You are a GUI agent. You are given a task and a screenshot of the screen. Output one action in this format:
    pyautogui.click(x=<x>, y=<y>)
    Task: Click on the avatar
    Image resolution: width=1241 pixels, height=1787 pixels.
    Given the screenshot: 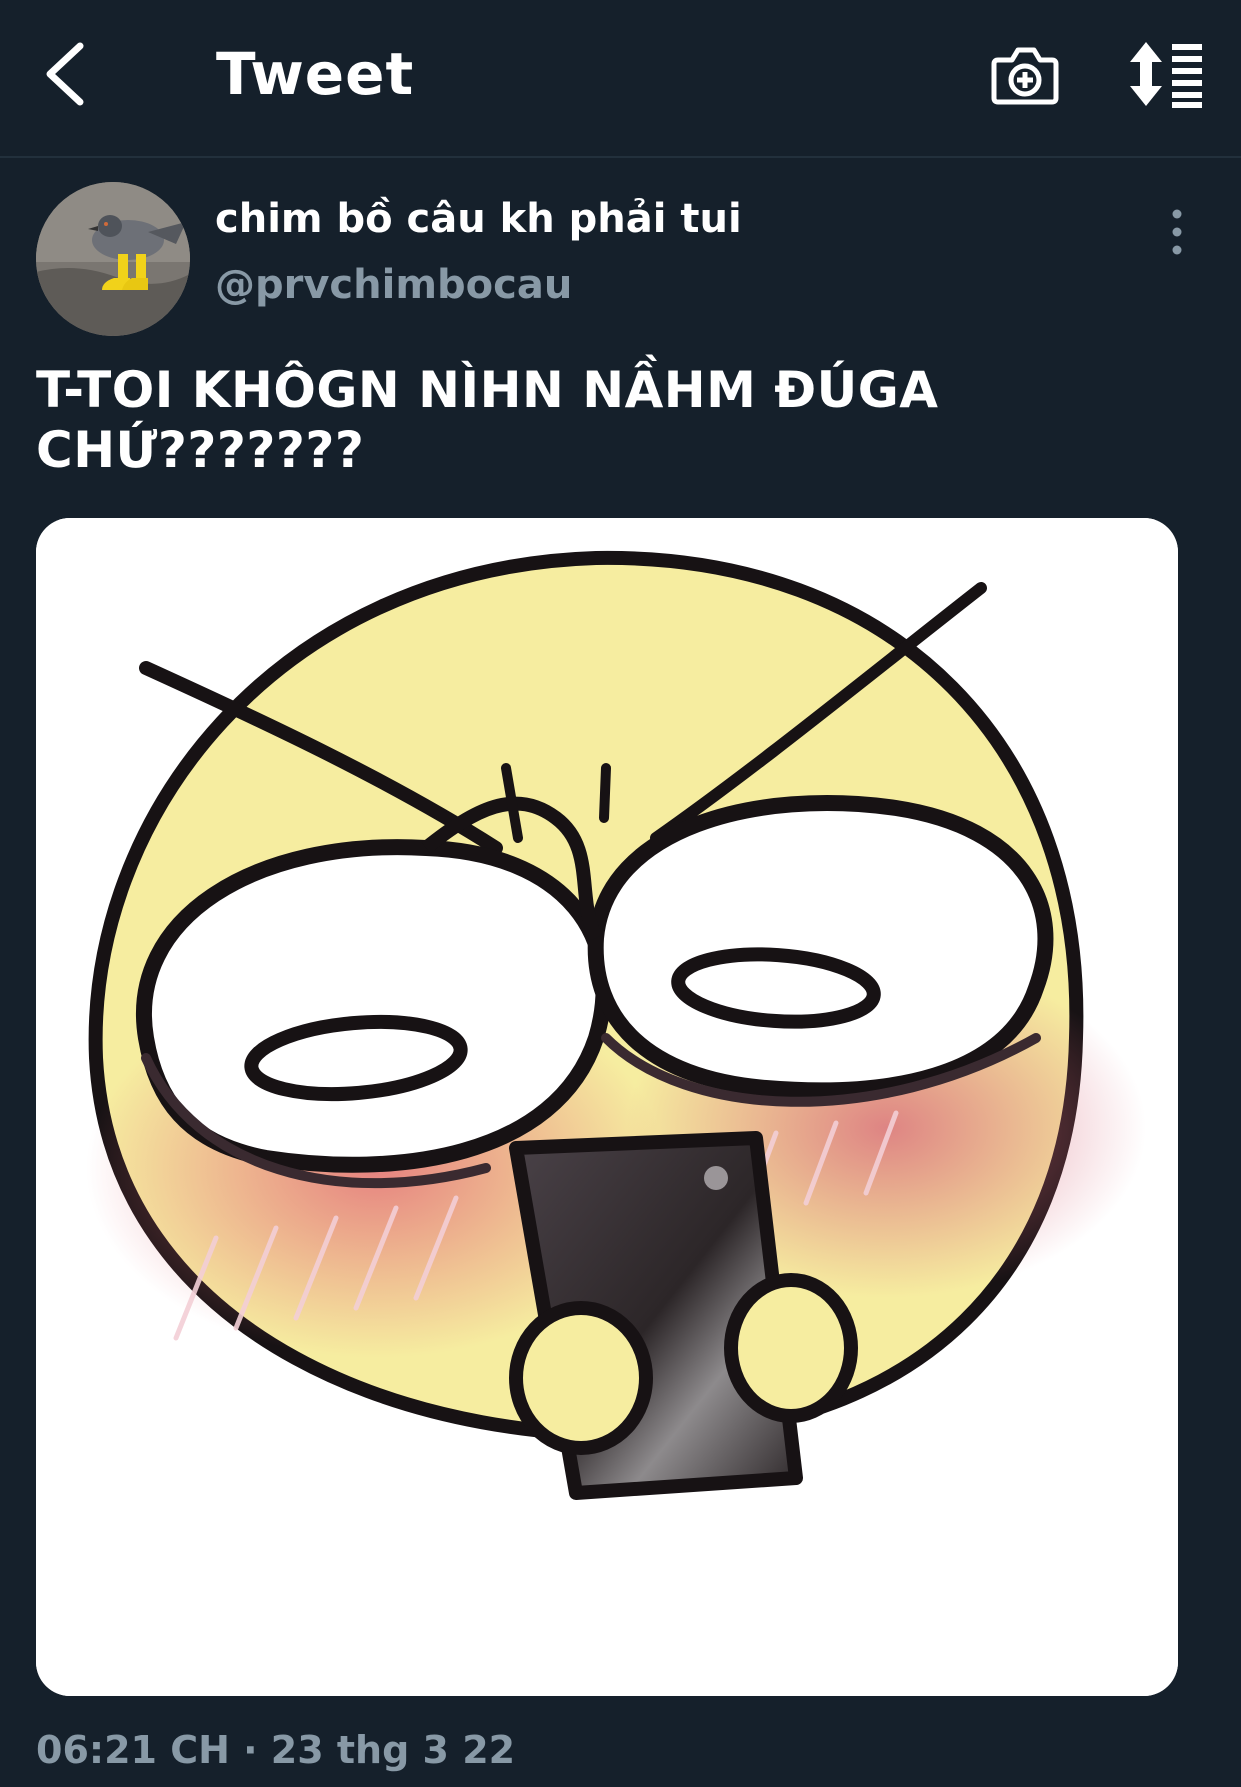 What is the action you would take?
    pyautogui.click(x=113, y=259)
    